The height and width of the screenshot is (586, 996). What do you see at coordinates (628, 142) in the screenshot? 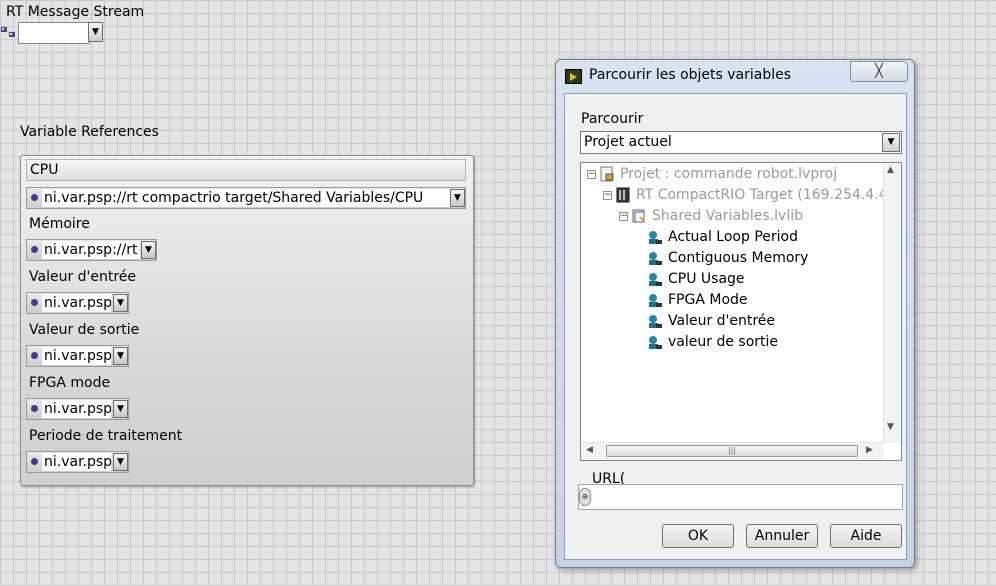
I see `browse-dropdown-value: Projet actuel` at bounding box center [628, 142].